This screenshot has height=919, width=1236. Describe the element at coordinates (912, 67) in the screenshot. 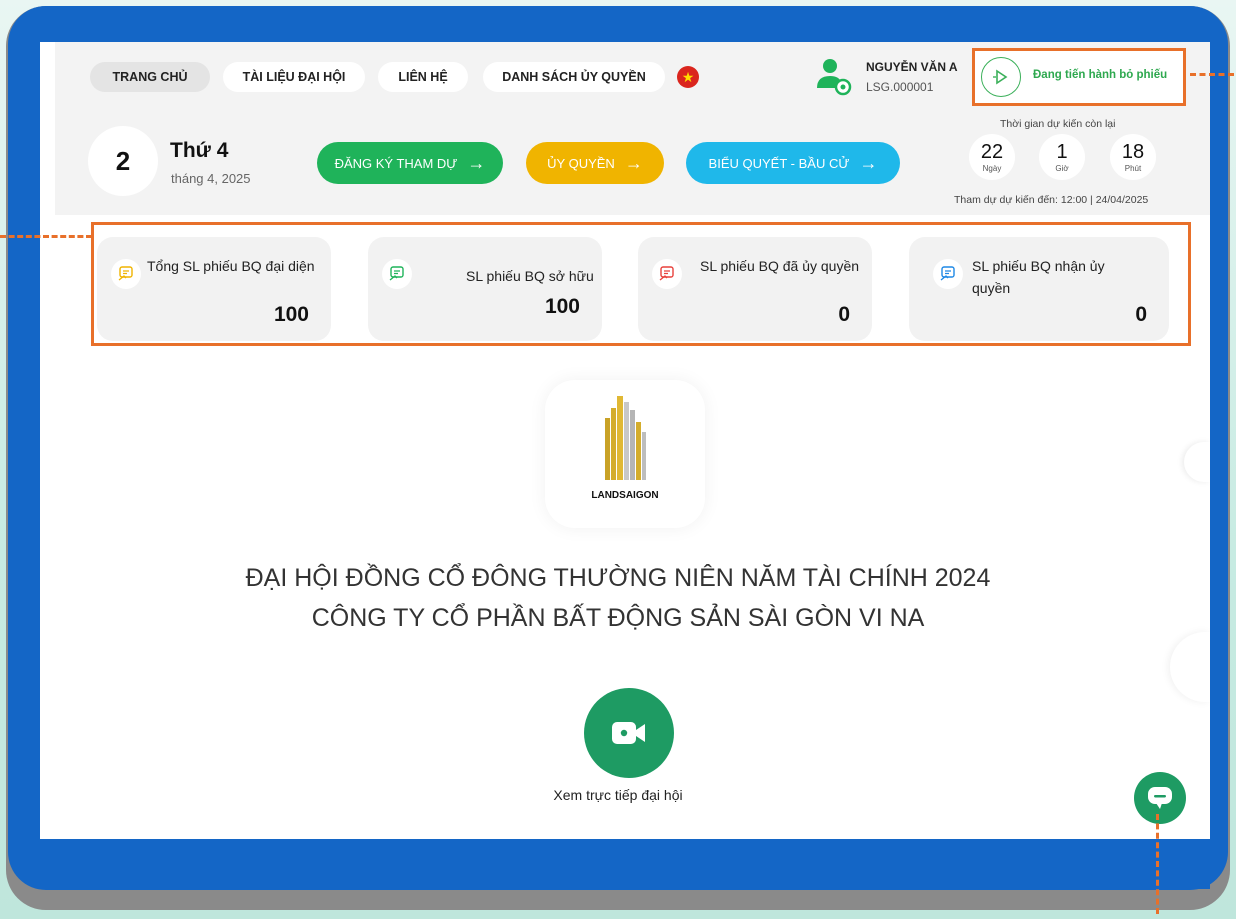

I see `user-name: NGUYỄN VĂN A` at that location.